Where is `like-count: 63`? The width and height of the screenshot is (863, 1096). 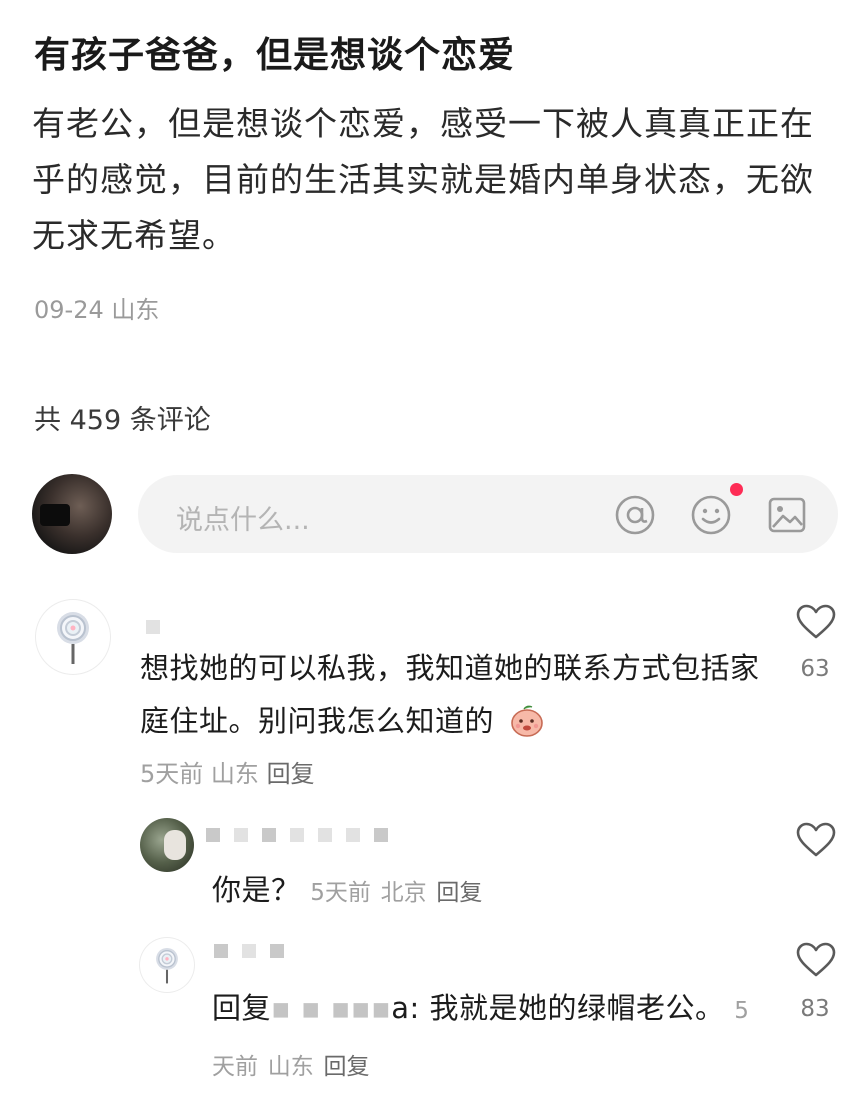
like-count: 63 is located at coordinates (815, 669).